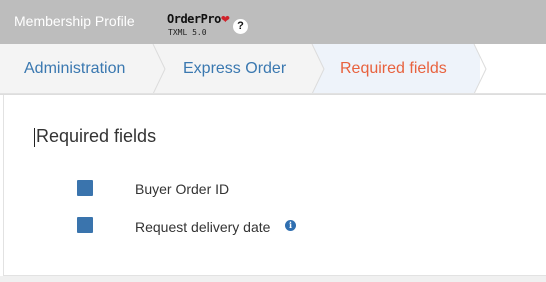 Image resolution: width=546 pixels, height=282 pixels. I want to click on buyer-order-id-checkbox, so click(85, 188).